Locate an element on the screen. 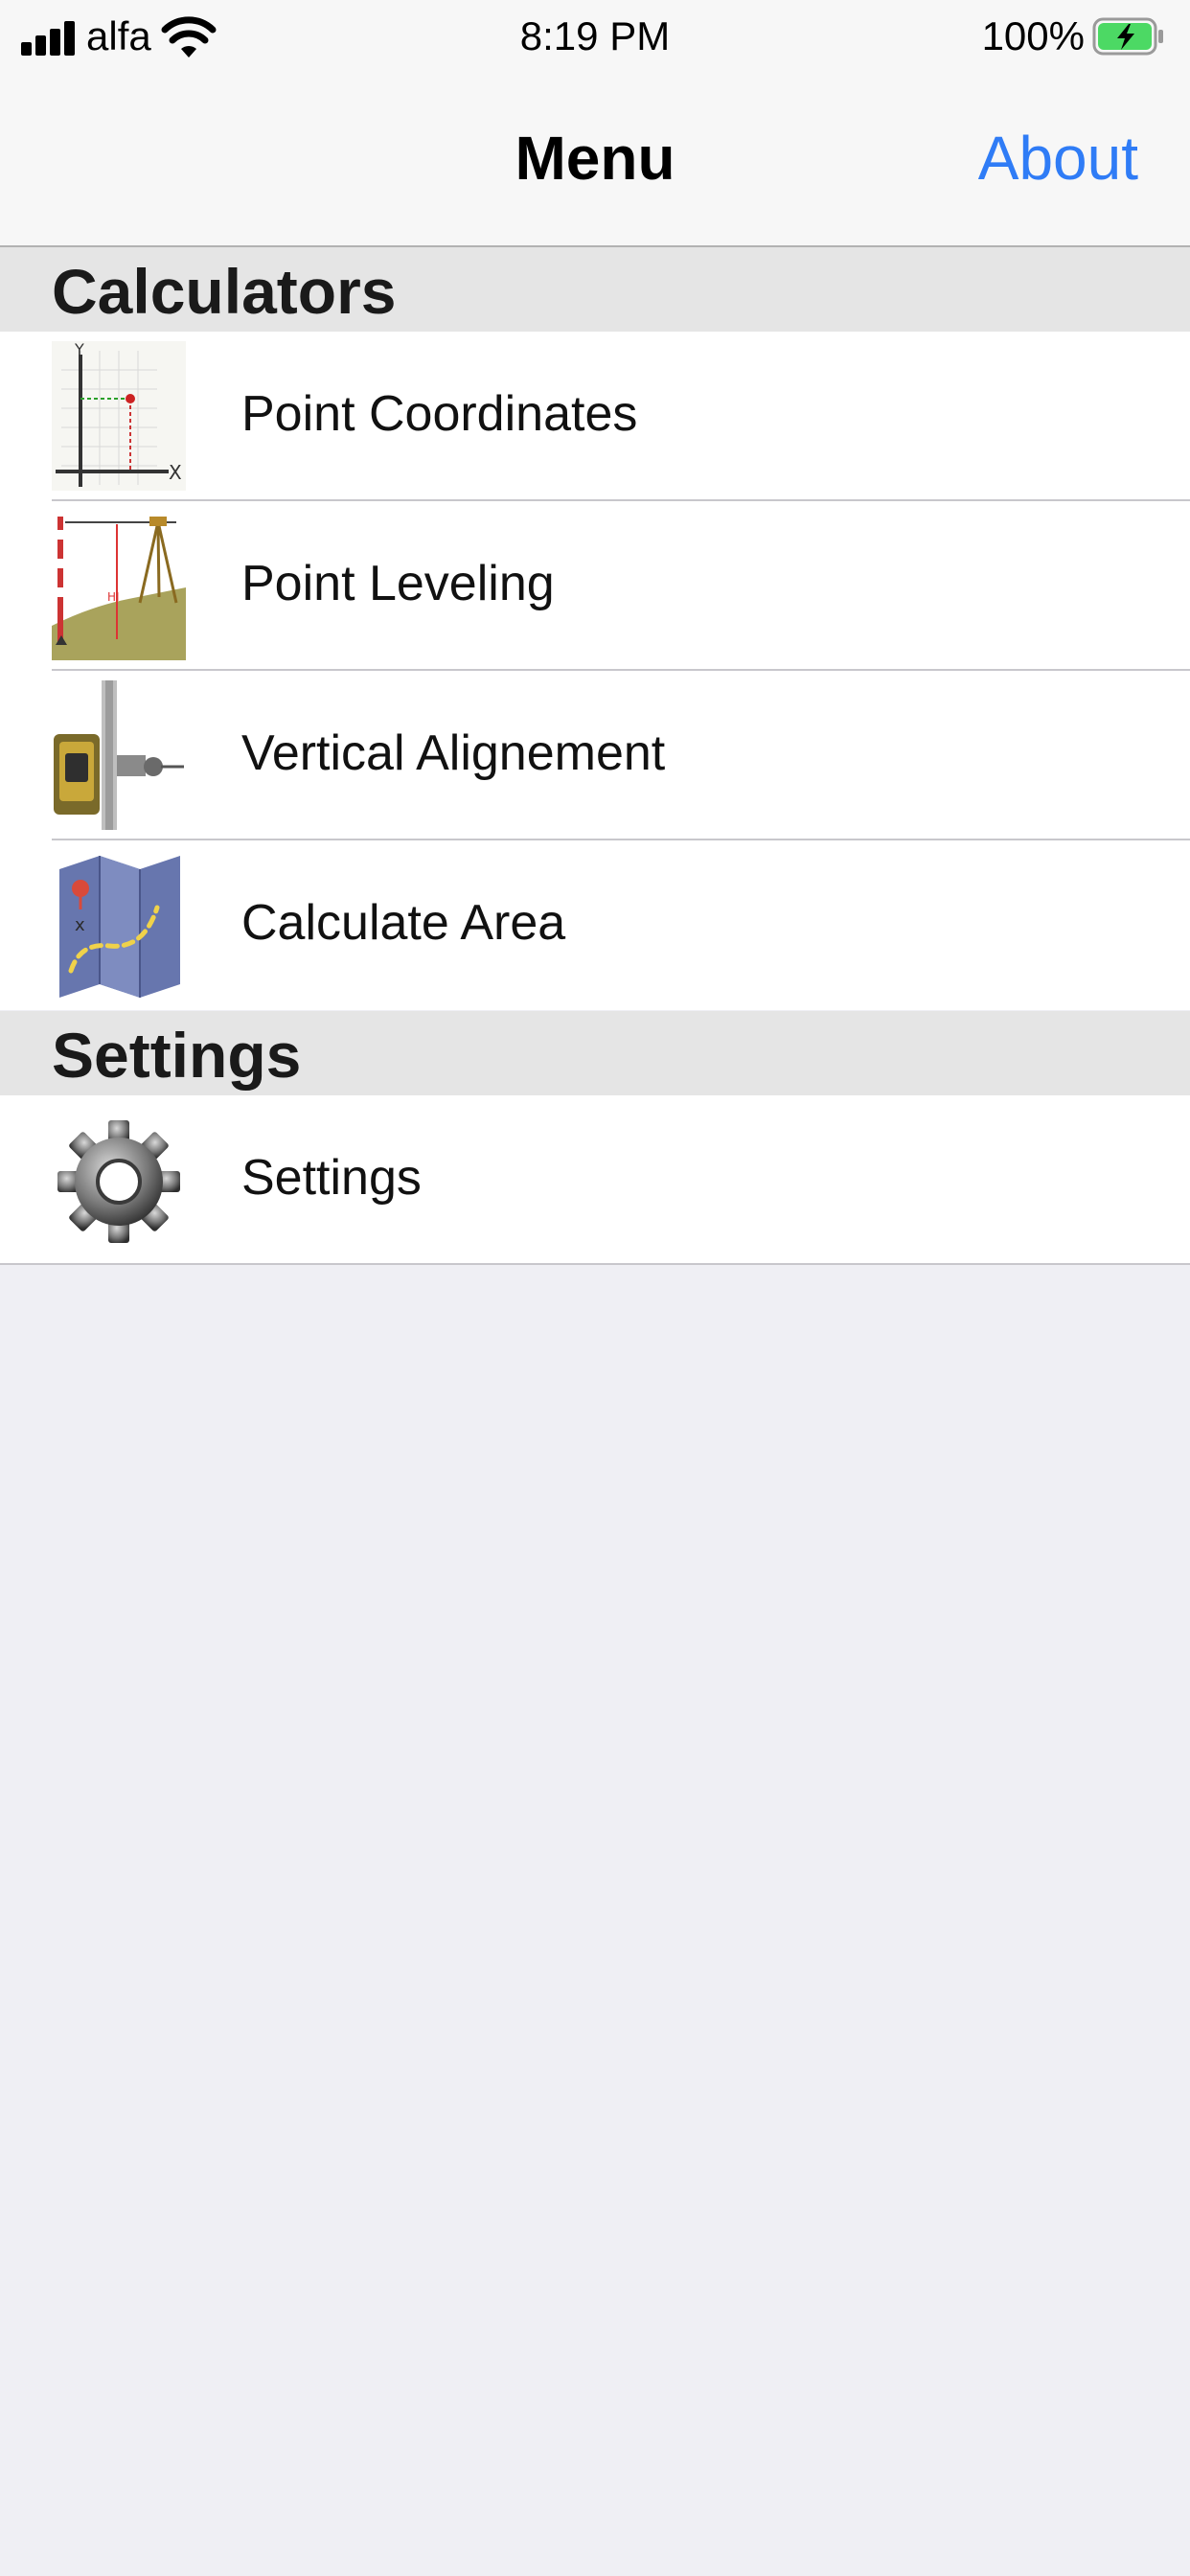  menu-item-label: Point Coordinates is located at coordinates (440, 414).